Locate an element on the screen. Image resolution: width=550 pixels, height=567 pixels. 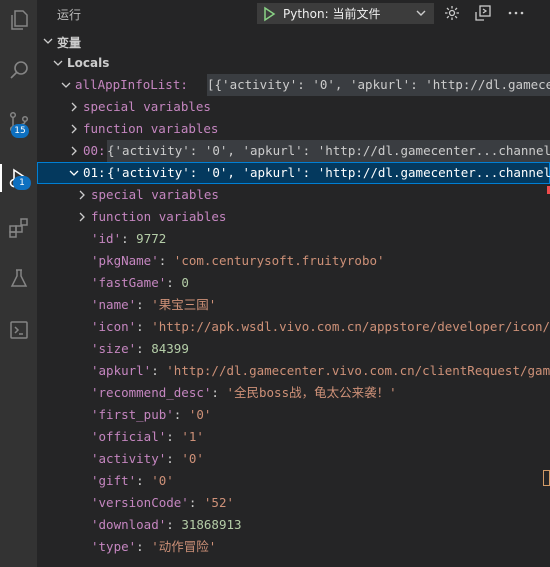
entry-content: 'id': 9772 is located at coordinates (128, 239).